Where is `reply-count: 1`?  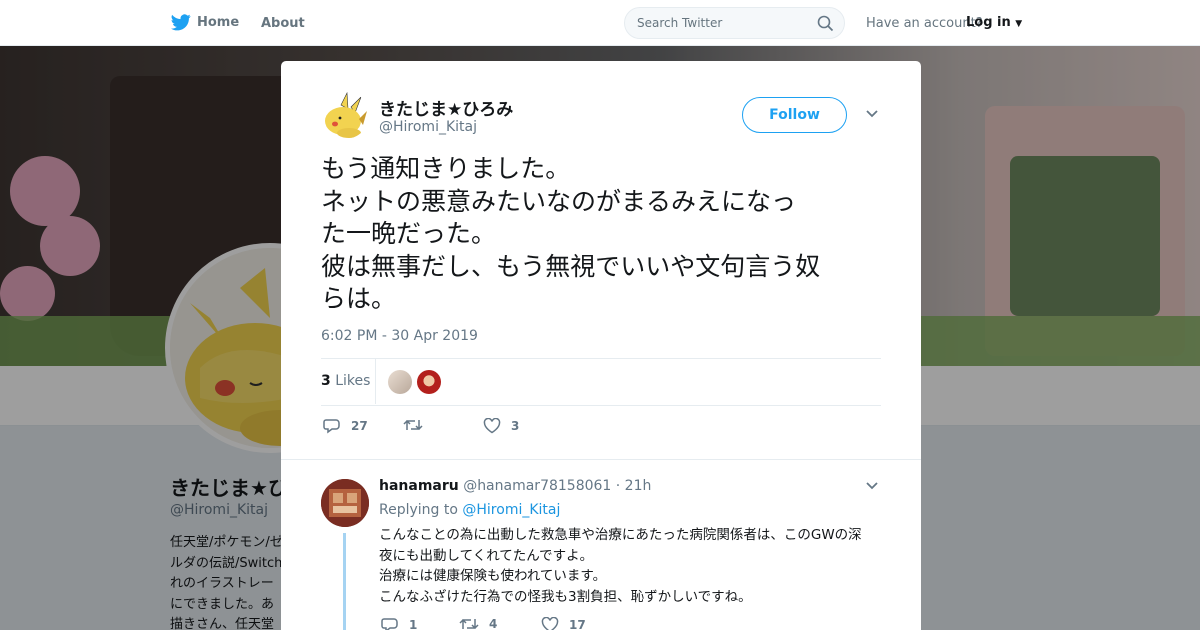
reply-count: 1 is located at coordinates (413, 624).